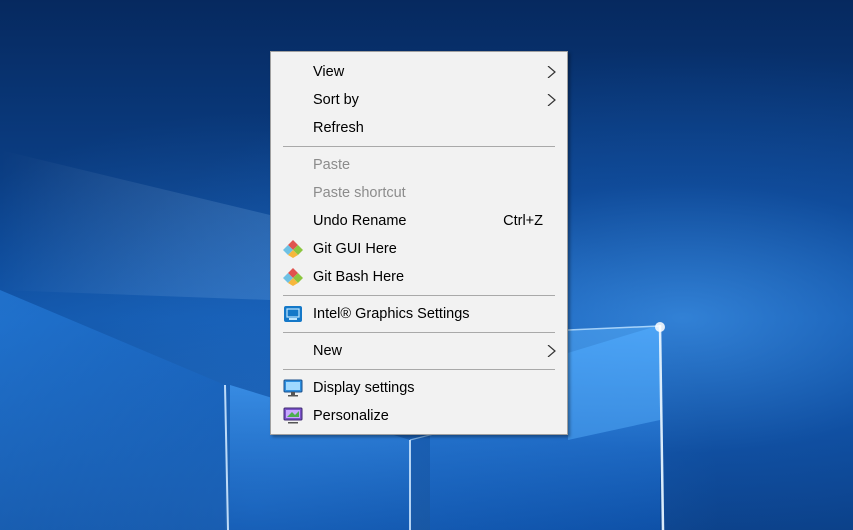  Describe the element at coordinates (391, 314) in the screenshot. I see `menu-item-label: Intel® Graphics Settings` at that location.